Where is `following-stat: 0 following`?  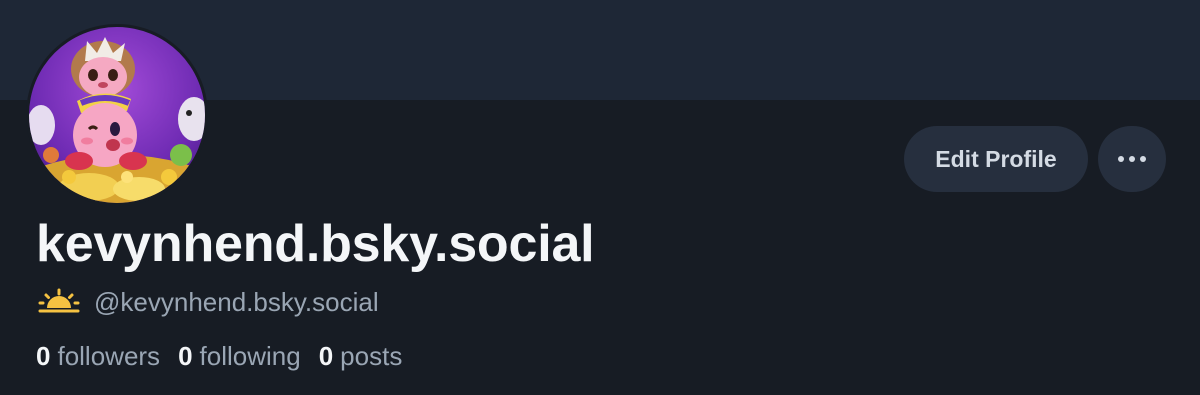 following-stat: 0 following is located at coordinates (239, 356).